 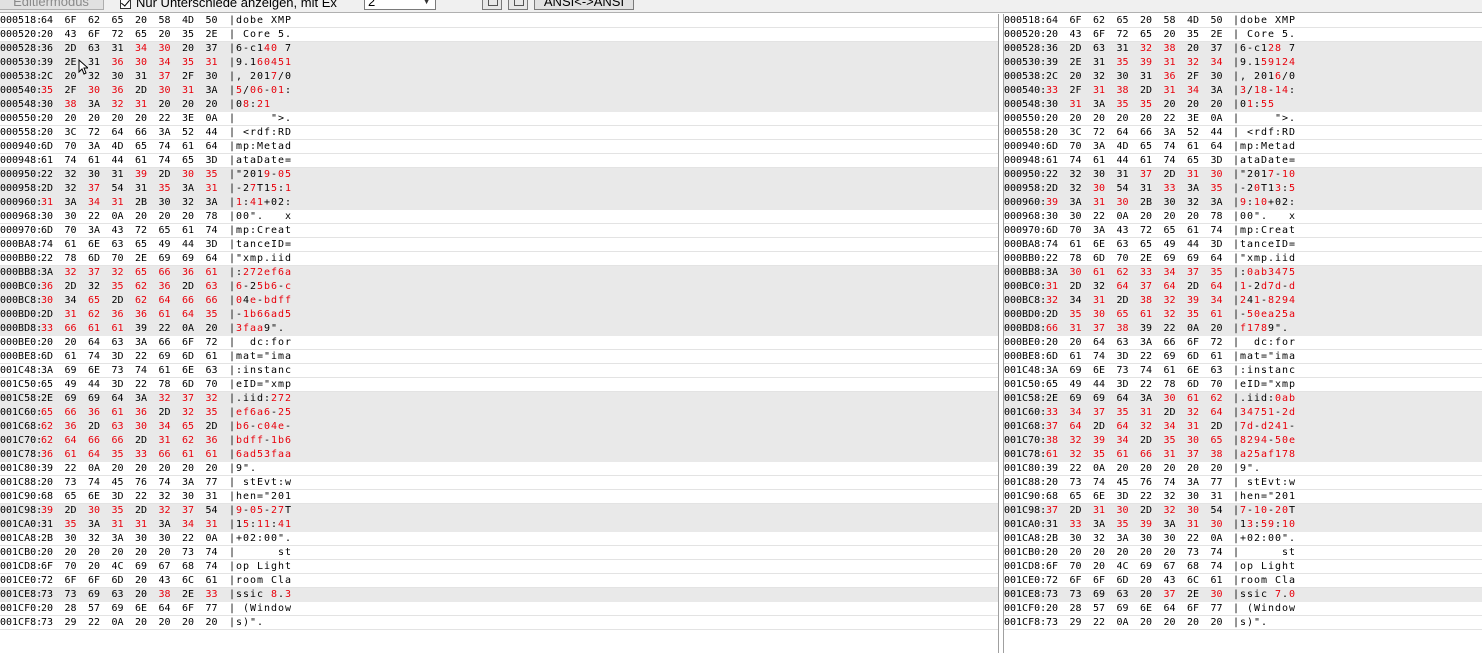 What do you see at coordinates (1058, 77) in the screenshot?
I see `hex-byte: 2C` at bounding box center [1058, 77].